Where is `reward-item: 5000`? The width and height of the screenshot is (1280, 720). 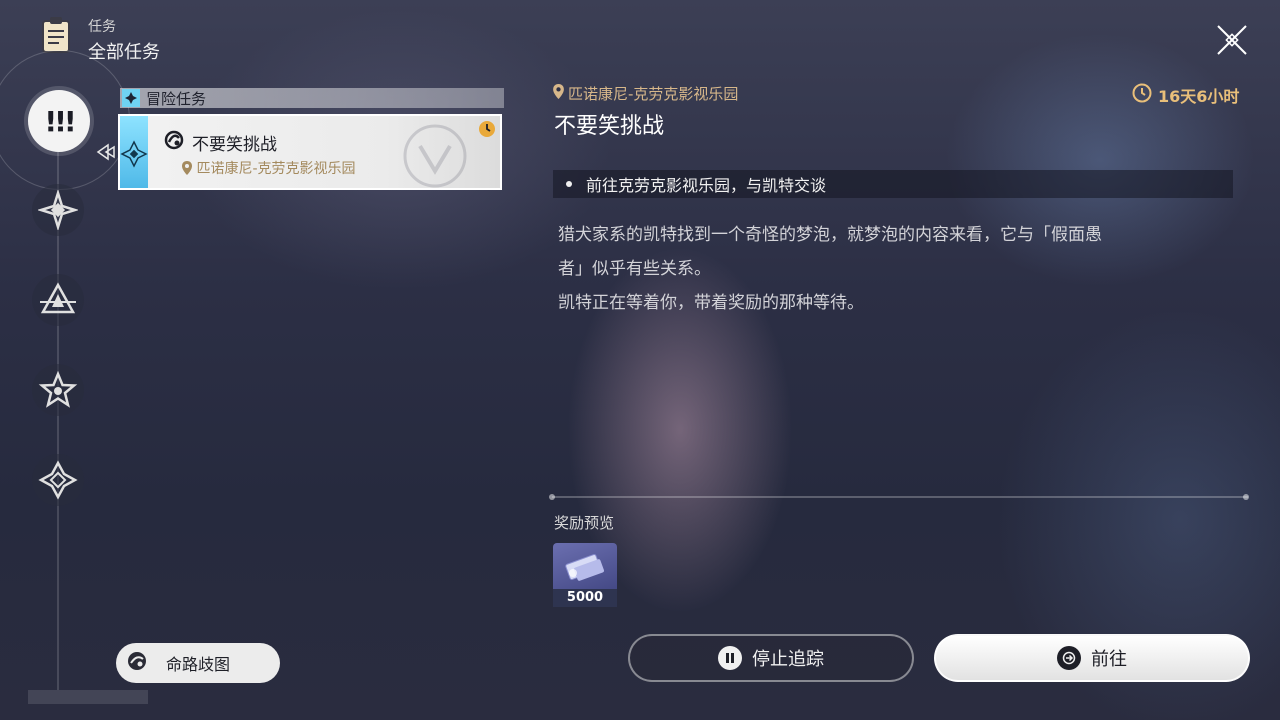
reward-item: 5000 is located at coordinates (585, 575).